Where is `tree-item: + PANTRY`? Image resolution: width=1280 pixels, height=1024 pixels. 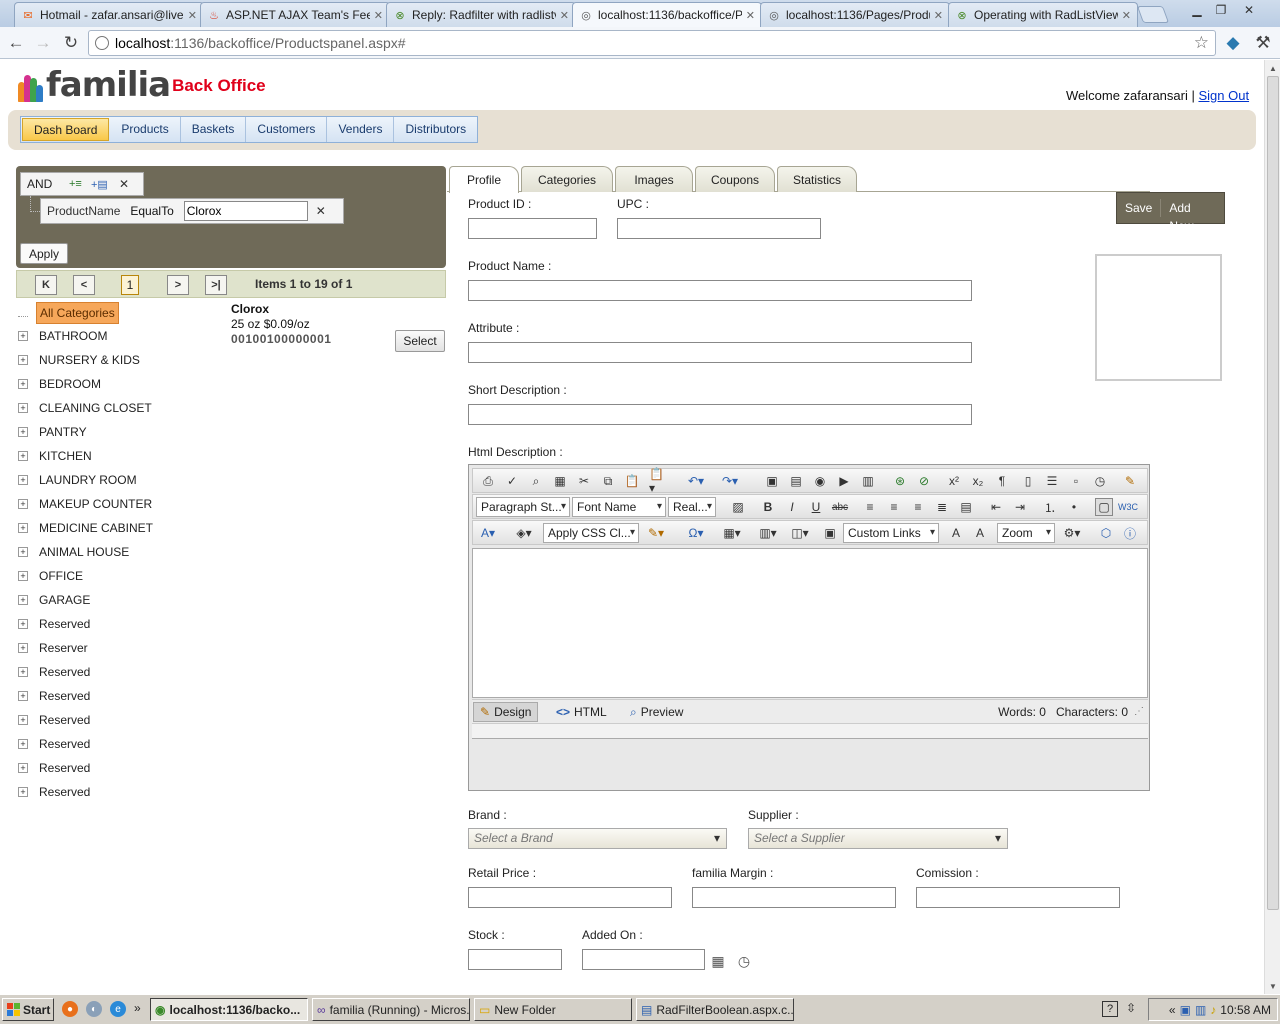
tree-item: + PANTRY is located at coordinates (51, 432).